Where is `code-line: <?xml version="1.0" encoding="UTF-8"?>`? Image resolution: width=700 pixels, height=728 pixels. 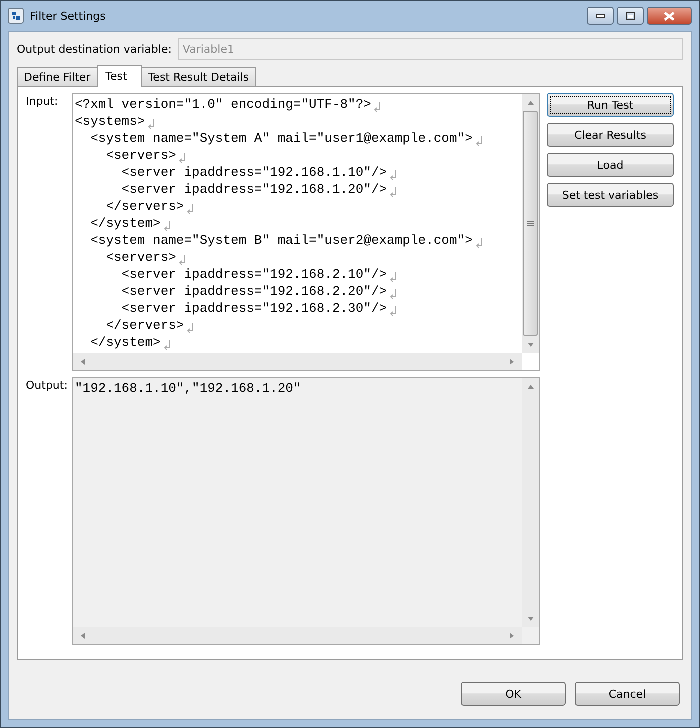 code-line: <?xml version="1.0" encoding="UTF-8"?> is located at coordinates (223, 104).